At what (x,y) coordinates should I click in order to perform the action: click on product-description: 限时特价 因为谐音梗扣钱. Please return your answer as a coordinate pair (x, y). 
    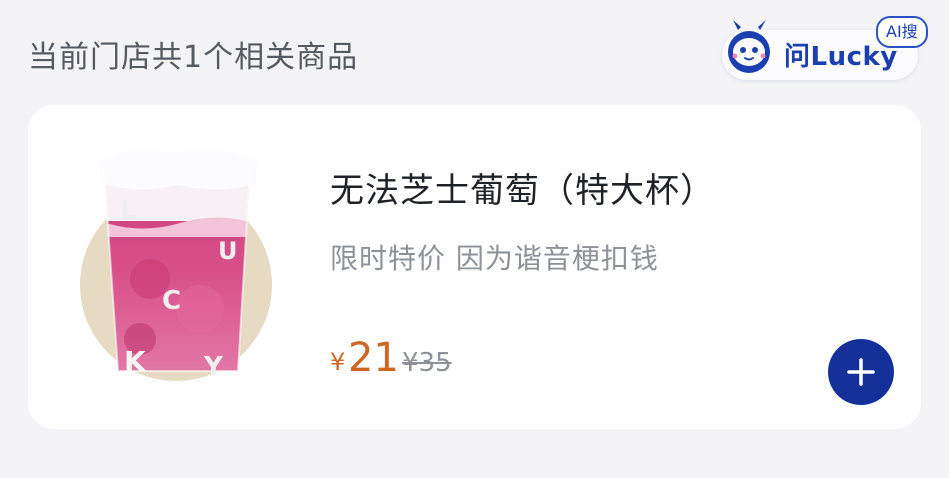
    Looking at the image, I should click on (494, 258).